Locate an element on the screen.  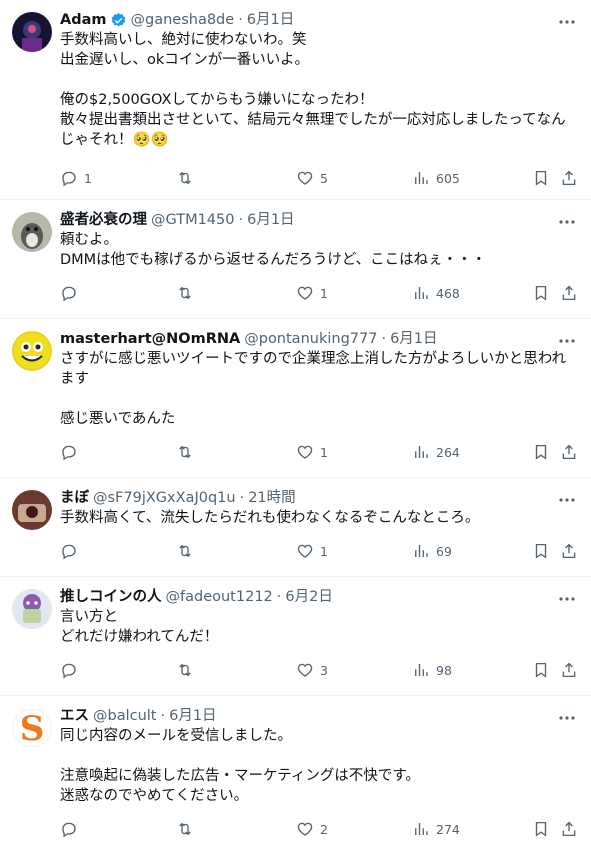
tweet-header: Adam @ganesha8de · 6月1日 is located at coordinates (317, 20).